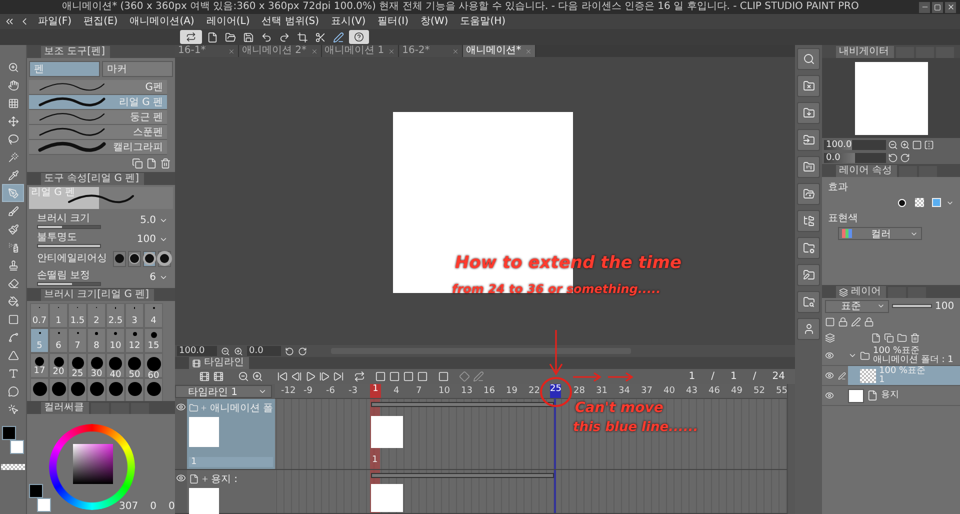  Describe the element at coordinates (39, 340) in the screenshot. I see `brush-size-preset: 5` at that location.